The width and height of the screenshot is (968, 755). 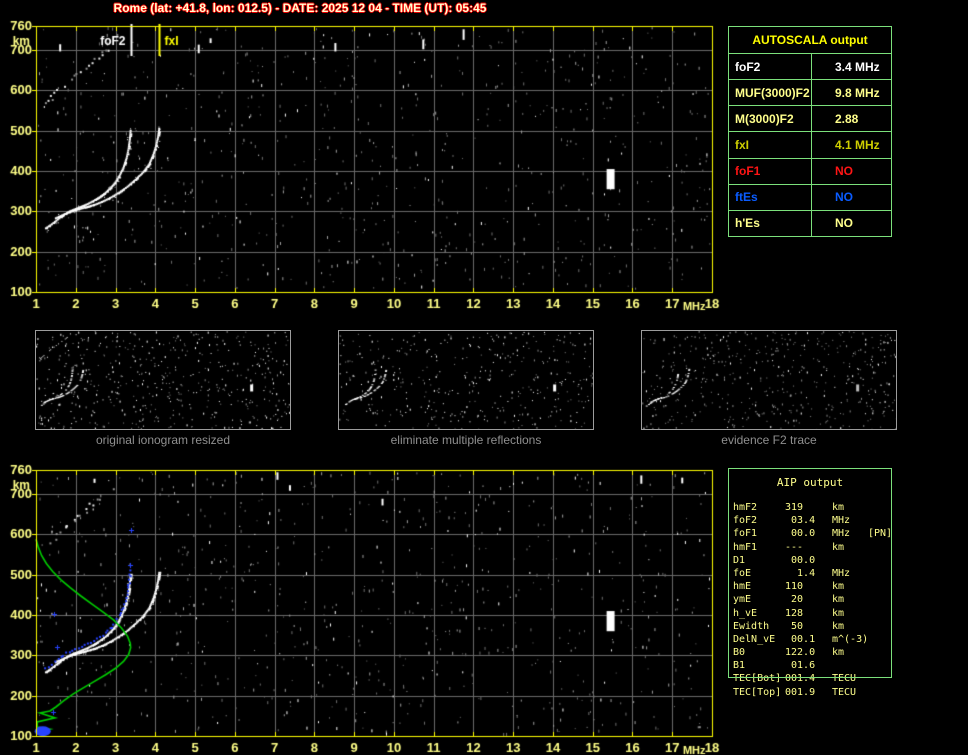 I want to click on aip-label: foE, so click(x=742, y=573).